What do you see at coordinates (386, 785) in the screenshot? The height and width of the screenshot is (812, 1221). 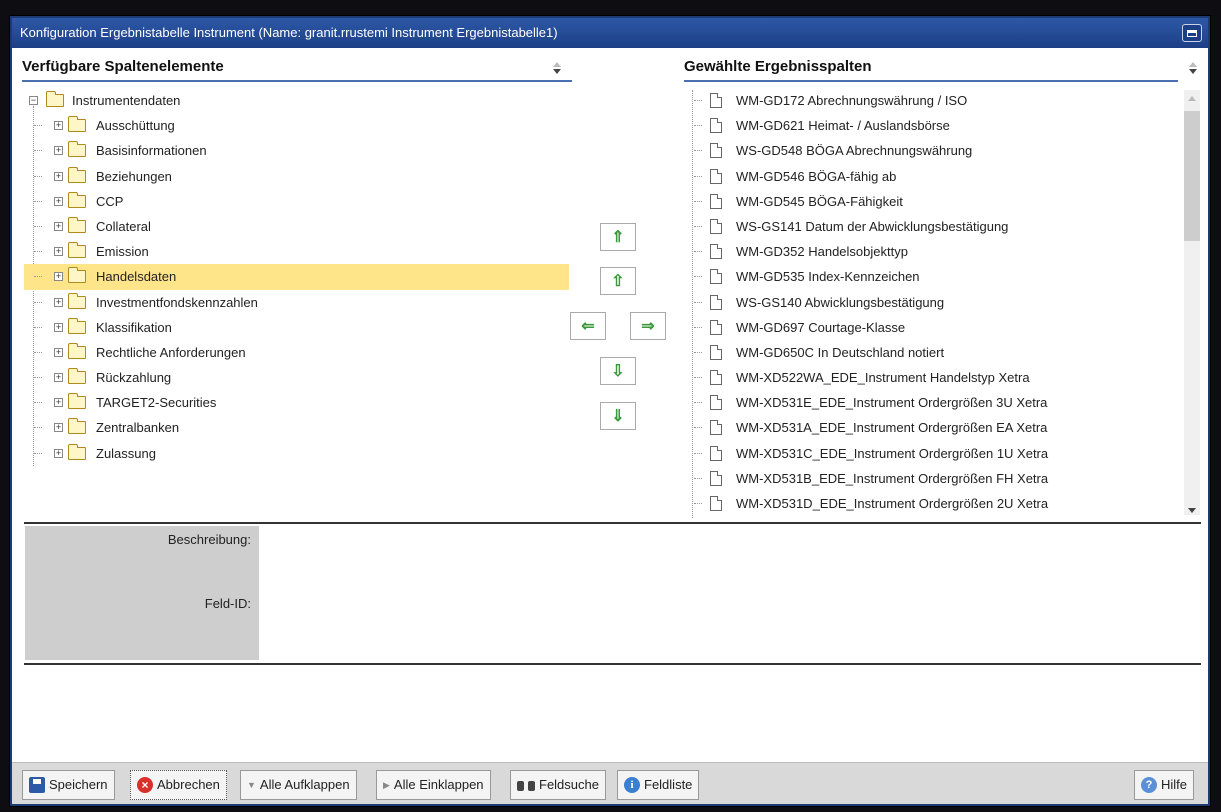 I see `collapse-icon: ▶` at bounding box center [386, 785].